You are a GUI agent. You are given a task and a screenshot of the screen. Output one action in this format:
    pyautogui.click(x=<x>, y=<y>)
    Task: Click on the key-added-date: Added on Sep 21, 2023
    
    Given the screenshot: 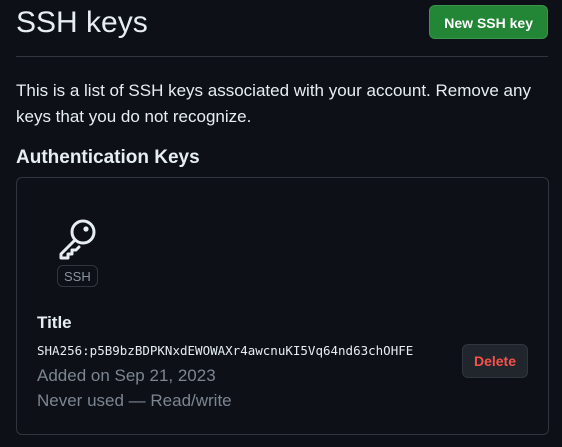 What is the action you would take?
    pyautogui.click(x=126, y=375)
    